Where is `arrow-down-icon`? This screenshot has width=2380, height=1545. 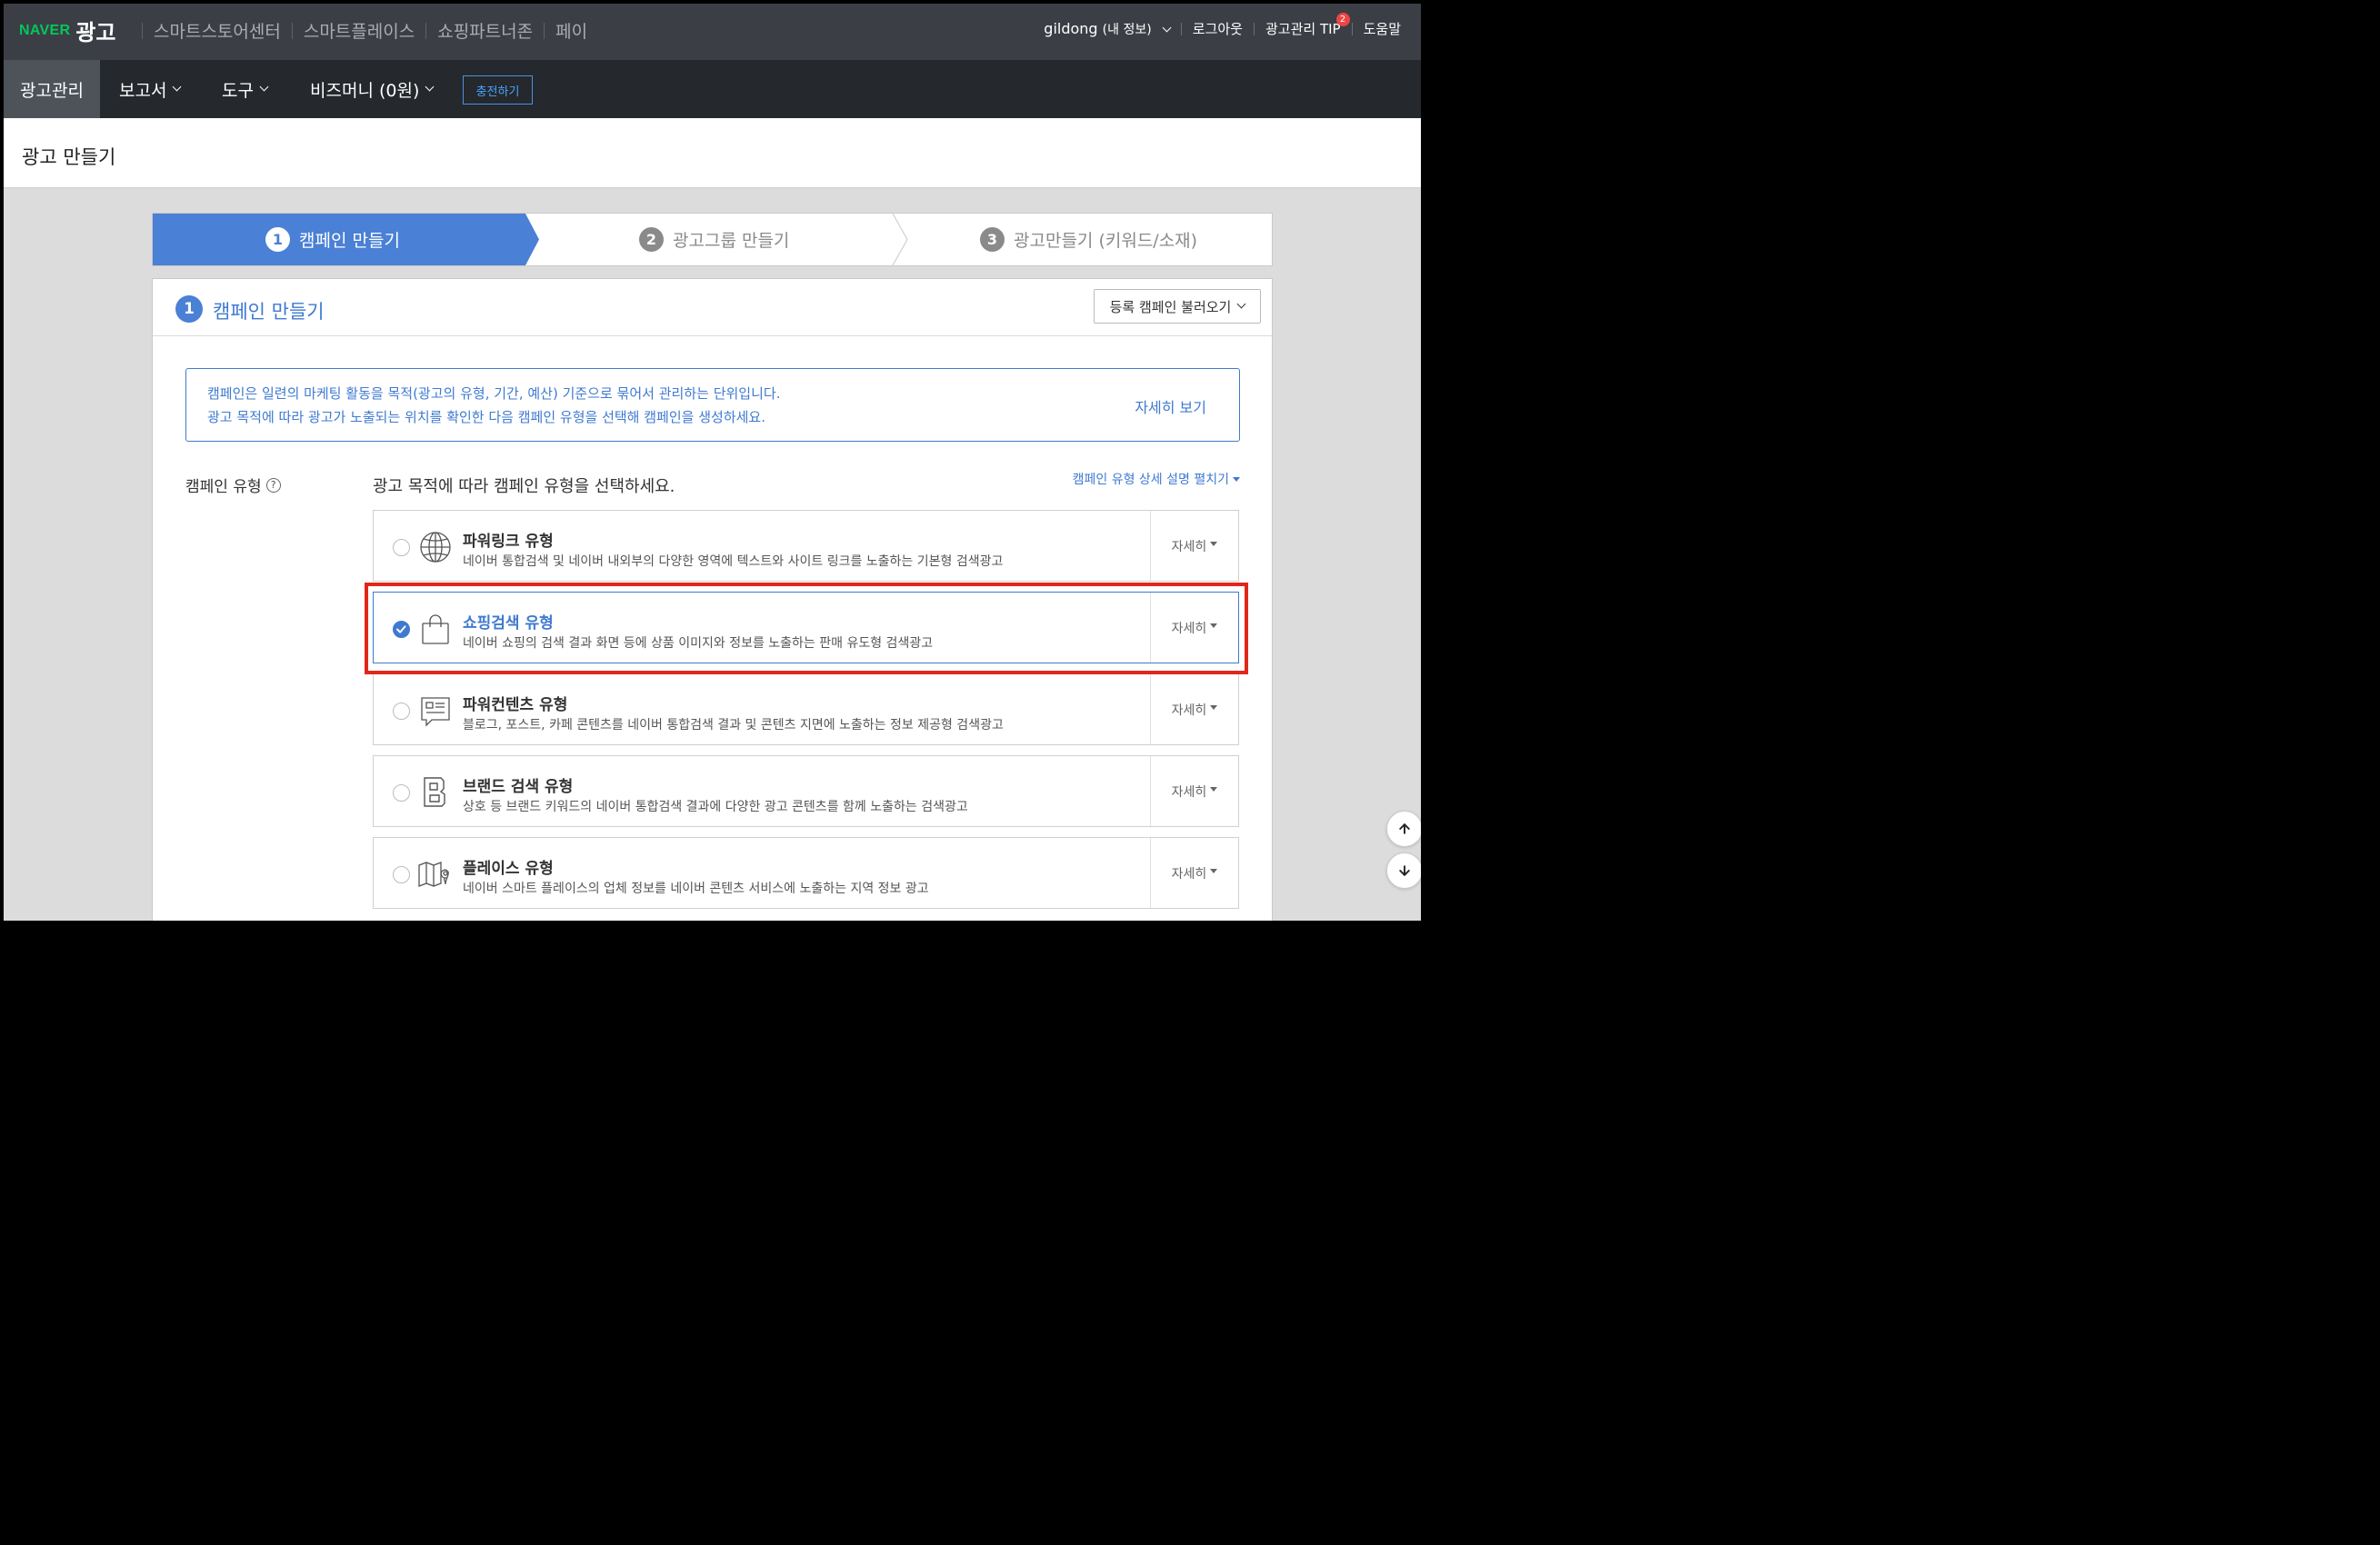 arrow-down-icon is located at coordinates (1404, 870).